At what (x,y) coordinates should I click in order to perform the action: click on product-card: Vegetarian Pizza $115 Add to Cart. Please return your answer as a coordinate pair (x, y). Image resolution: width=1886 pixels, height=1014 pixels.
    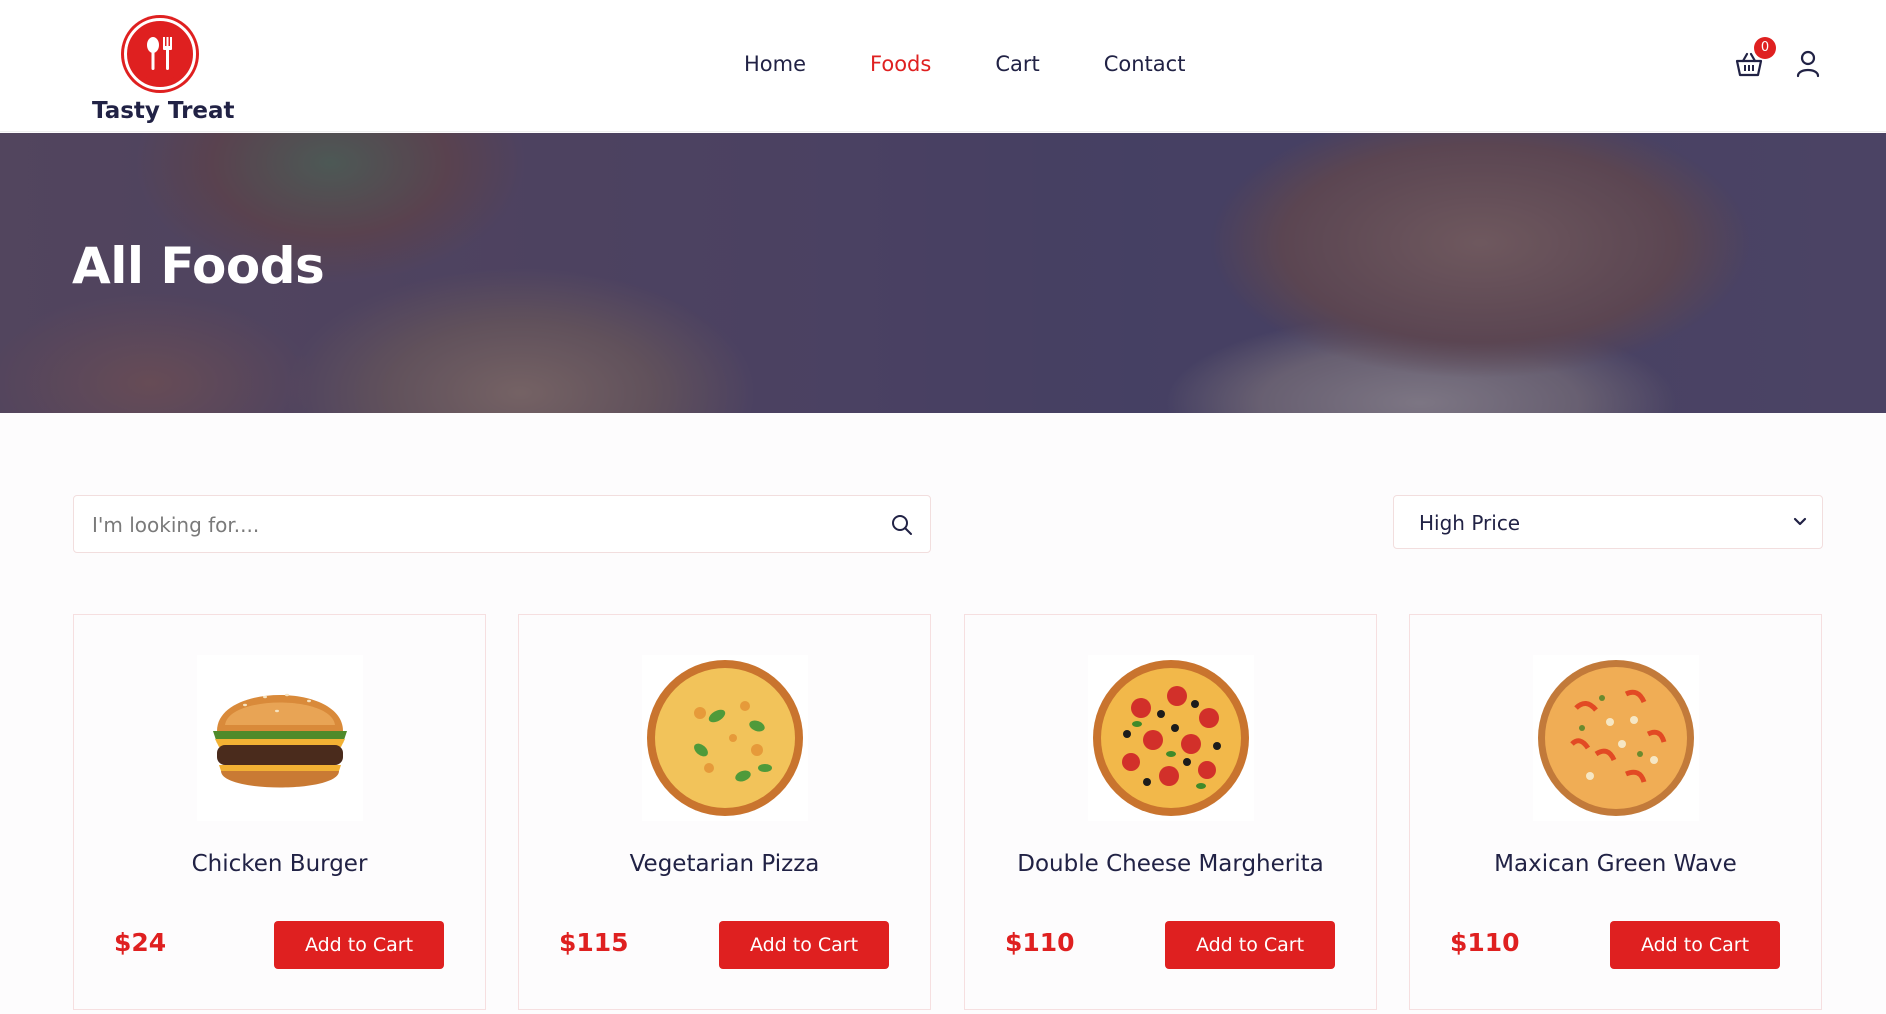
    Looking at the image, I should click on (724, 812).